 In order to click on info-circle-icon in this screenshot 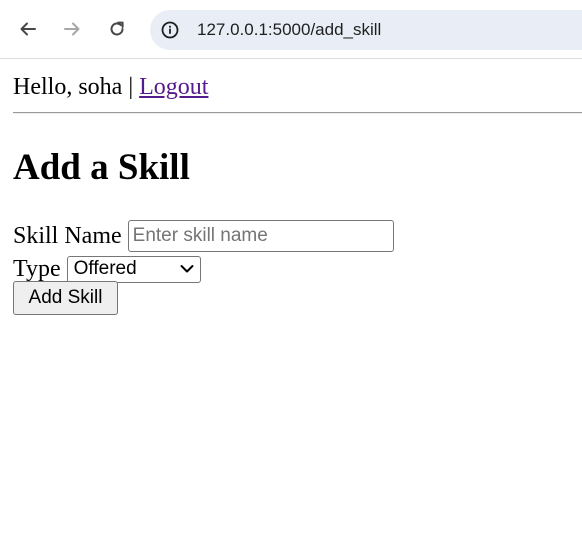, I will do `click(170, 30)`.